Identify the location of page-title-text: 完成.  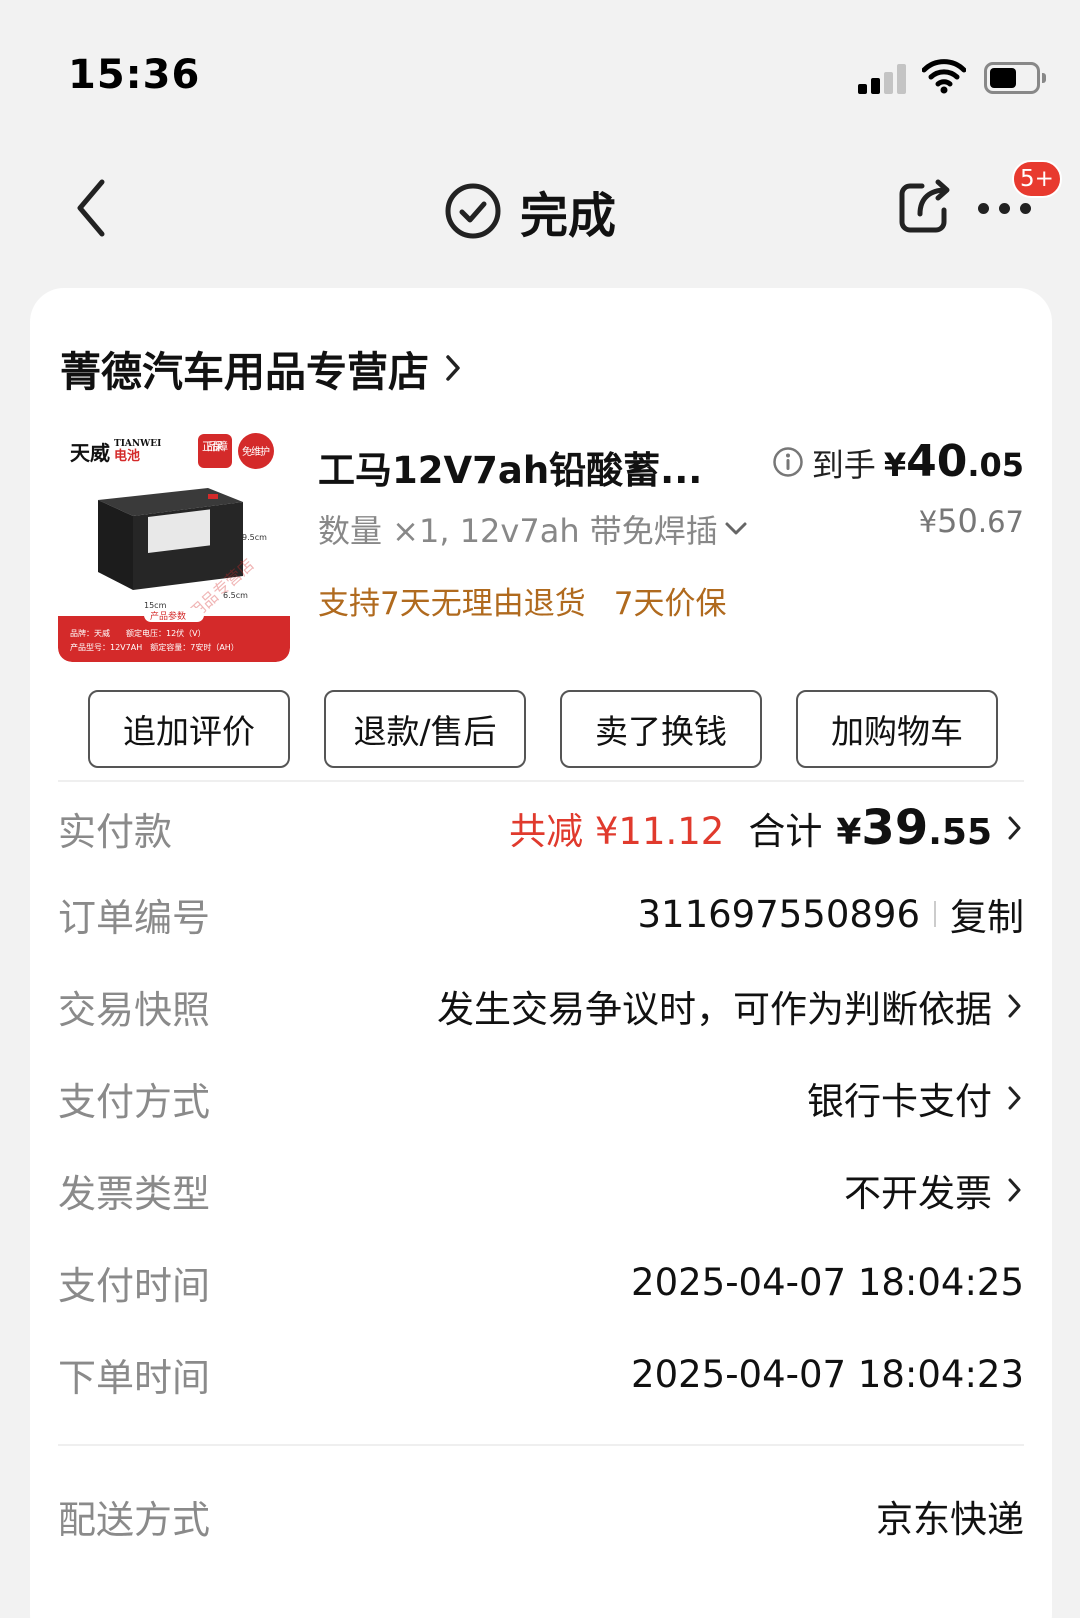
(568, 216).